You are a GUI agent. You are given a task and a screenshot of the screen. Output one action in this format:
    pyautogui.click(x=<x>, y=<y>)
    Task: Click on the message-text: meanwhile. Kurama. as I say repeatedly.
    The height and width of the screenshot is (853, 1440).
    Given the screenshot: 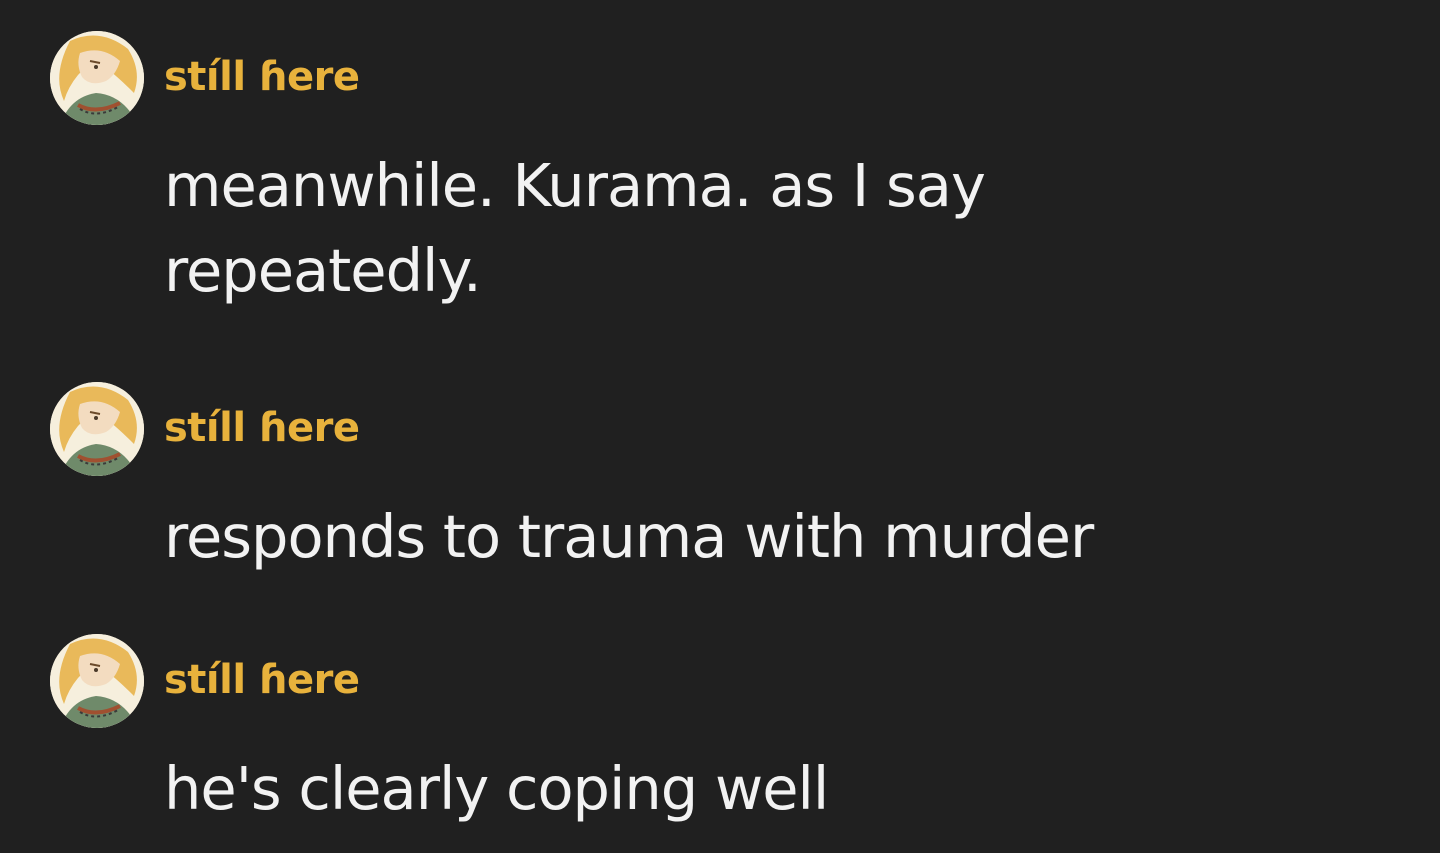 What is the action you would take?
    pyautogui.click(x=575, y=228)
    